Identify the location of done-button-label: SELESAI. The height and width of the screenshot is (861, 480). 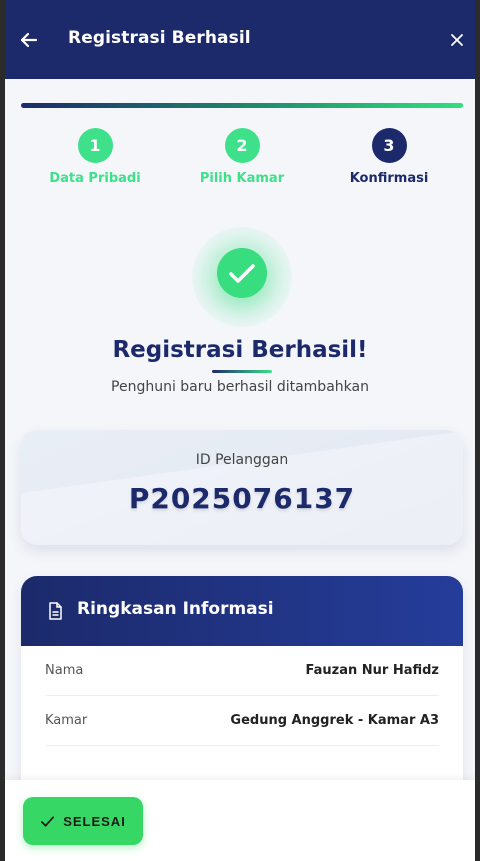
(94, 821).